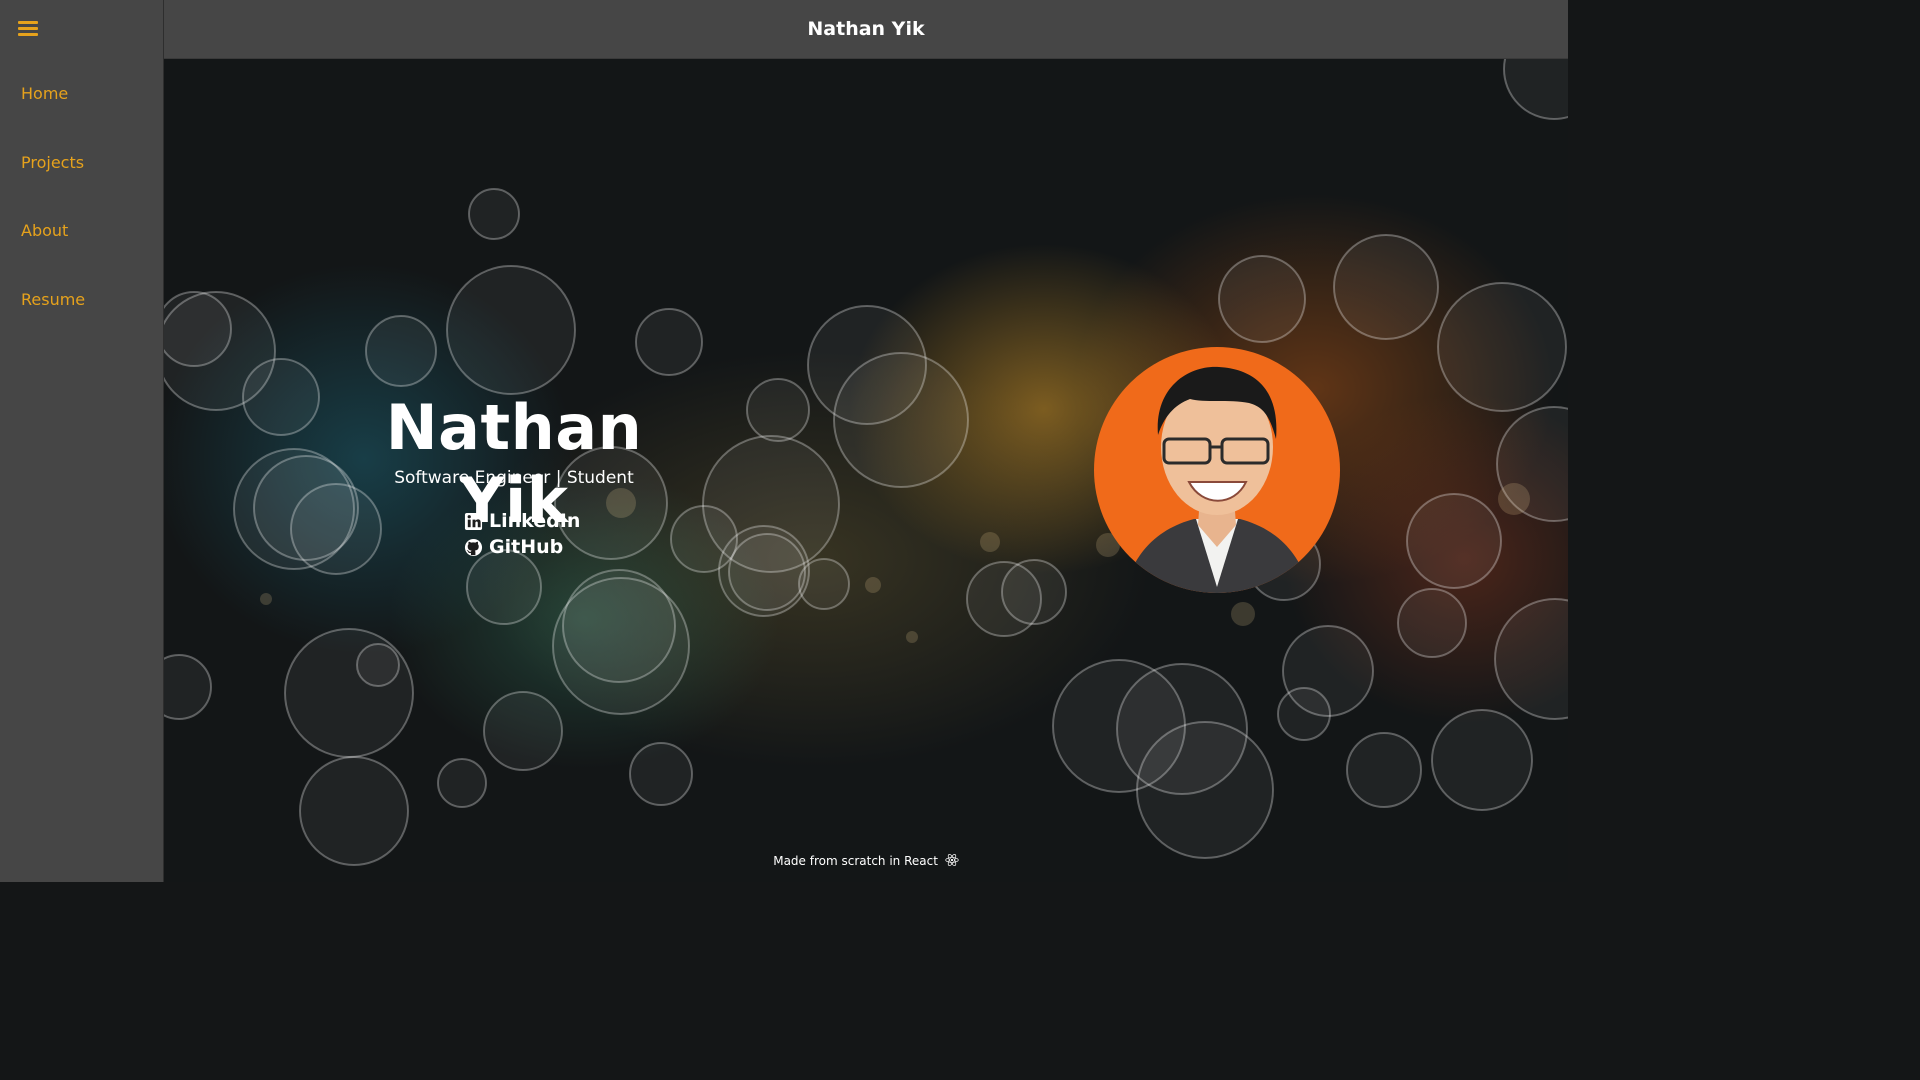 The image size is (1920, 1080). What do you see at coordinates (1217, 470) in the screenshot?
I see `profile-photo` at bounding box center [1217, 470].